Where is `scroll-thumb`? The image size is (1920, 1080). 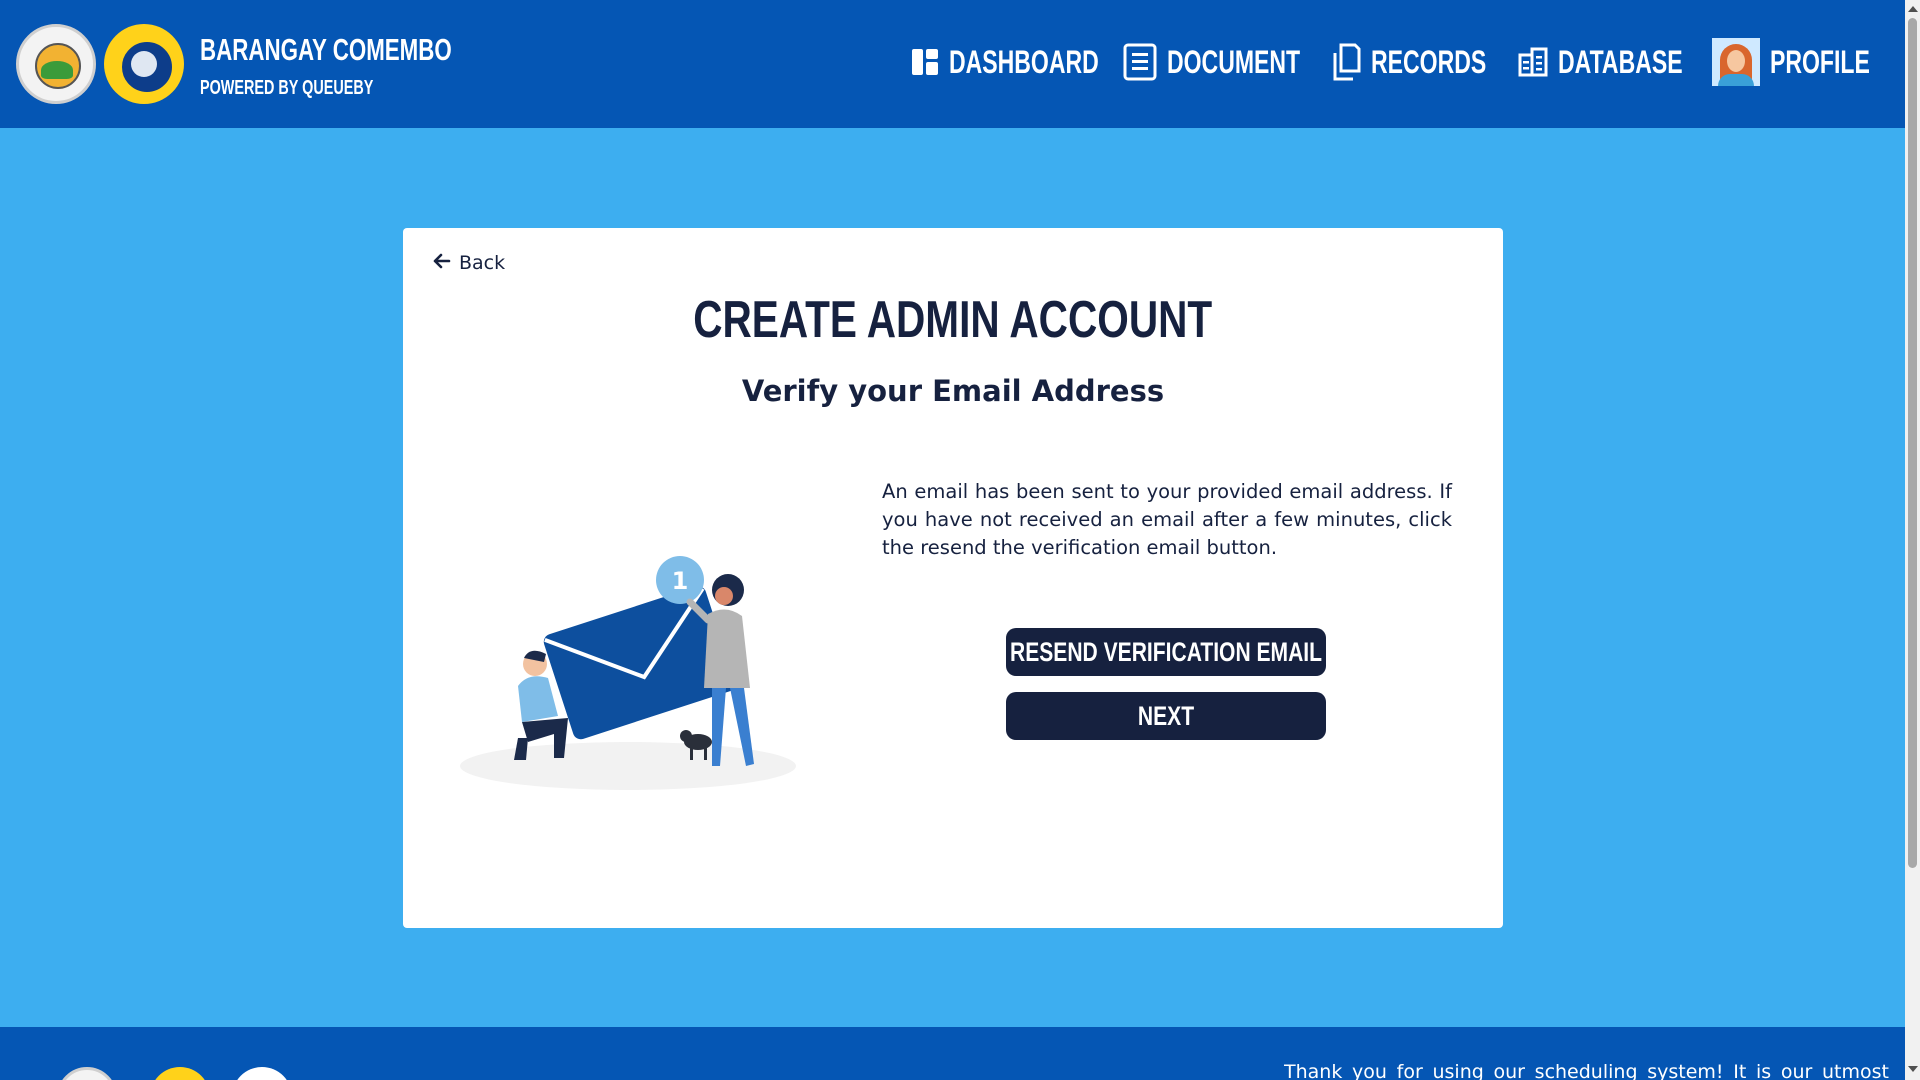 scroll-thumb is located at coordinates (1912, 443).